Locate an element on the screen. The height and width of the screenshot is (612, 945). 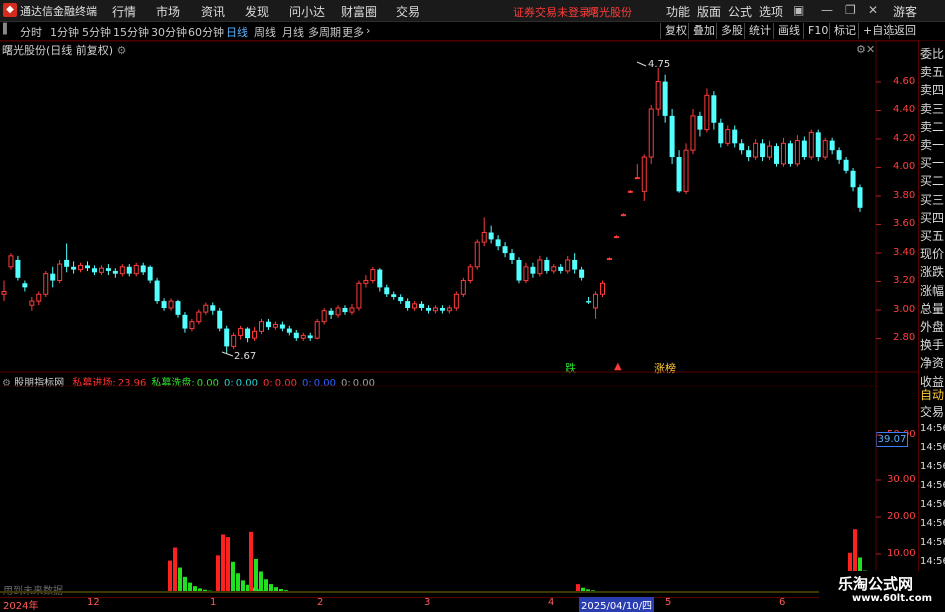
date-label: 4 is located at coordinates (551, 602).